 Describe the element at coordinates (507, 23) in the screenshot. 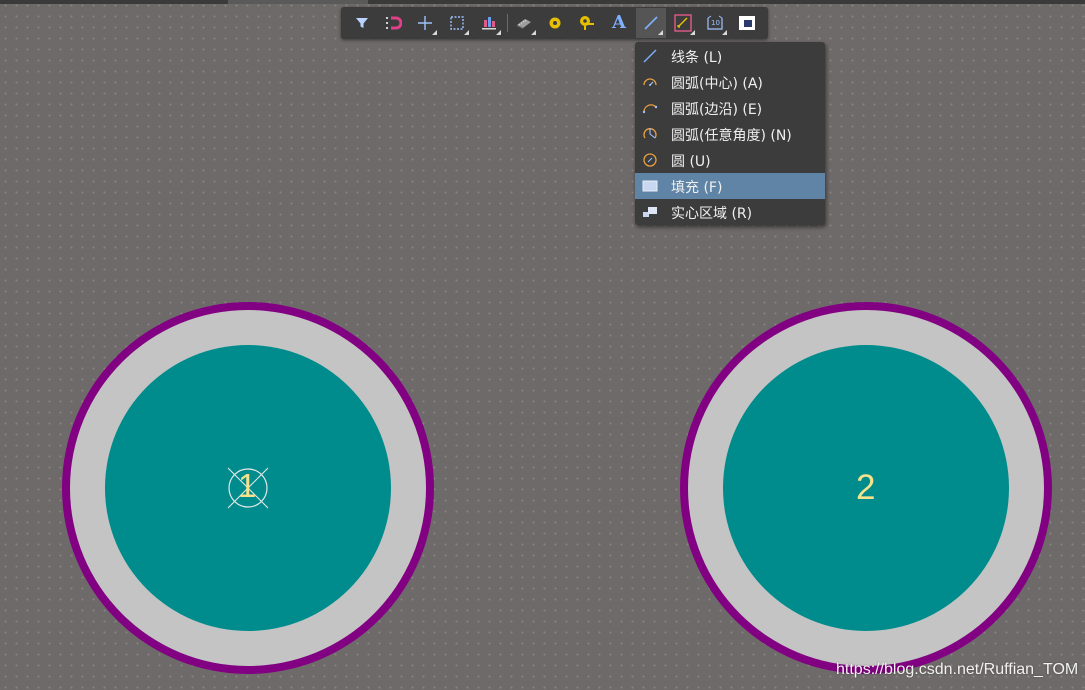

I see `toolbar-separator` at that location.